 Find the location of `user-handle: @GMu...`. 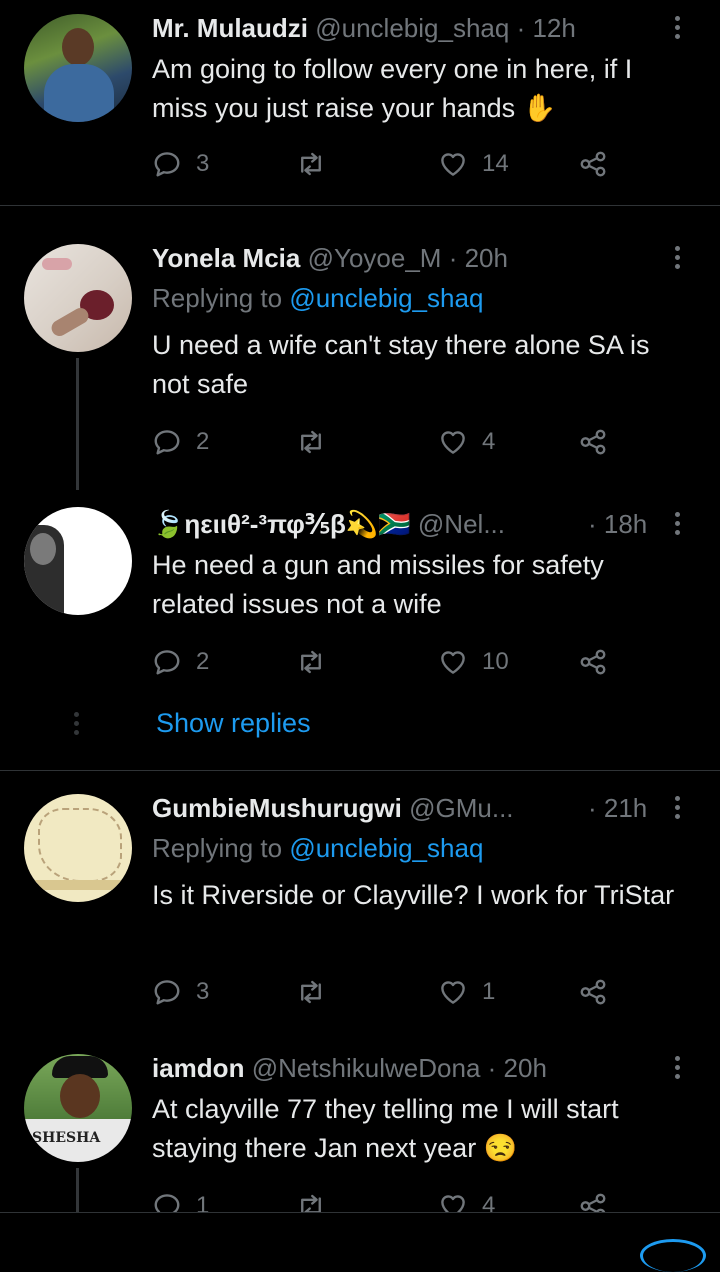

user-handle: @GMu... is located at coordinates (461, 808).